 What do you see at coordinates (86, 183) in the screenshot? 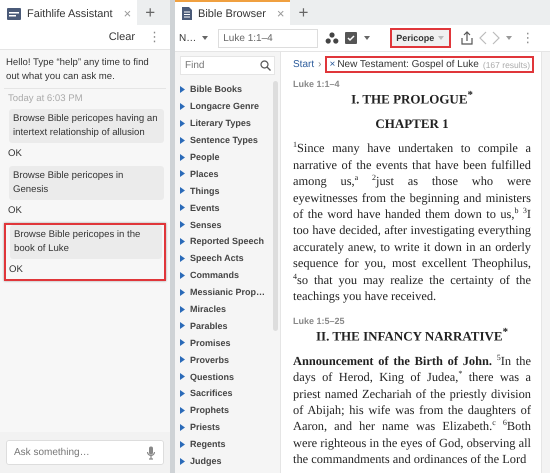
I see `query-bubble: Browse Bible pericopes in Genesis` at bounding box center [86, 183].